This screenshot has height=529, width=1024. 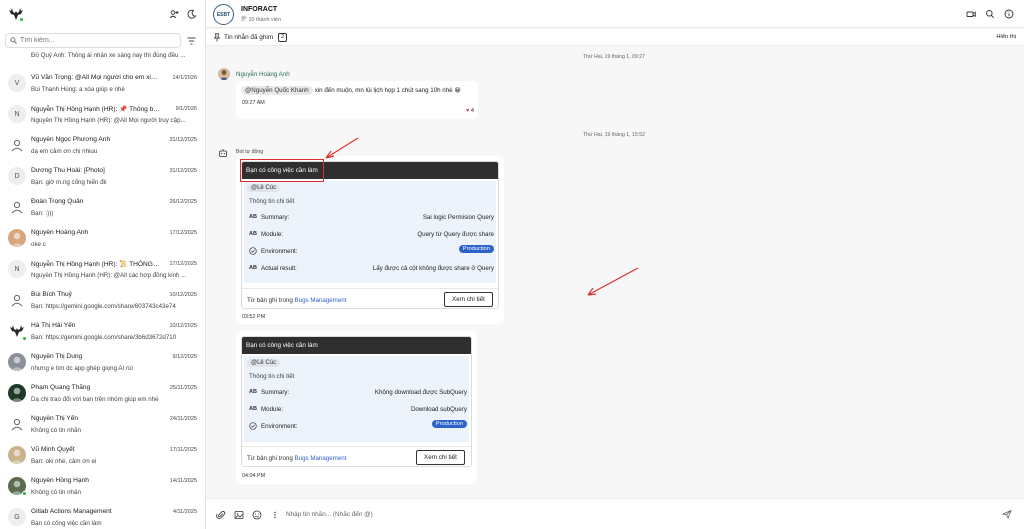 I want to click on more-options-icon, so click(x=275, y=515).